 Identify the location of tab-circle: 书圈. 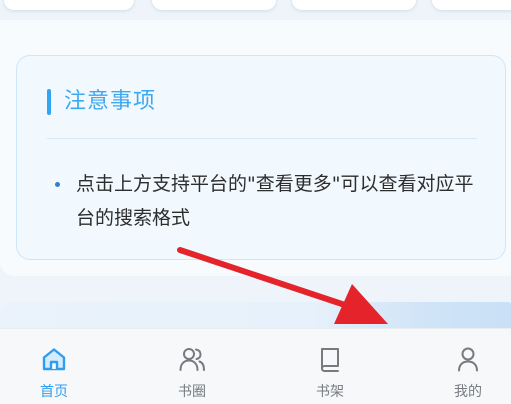
(192, 366).